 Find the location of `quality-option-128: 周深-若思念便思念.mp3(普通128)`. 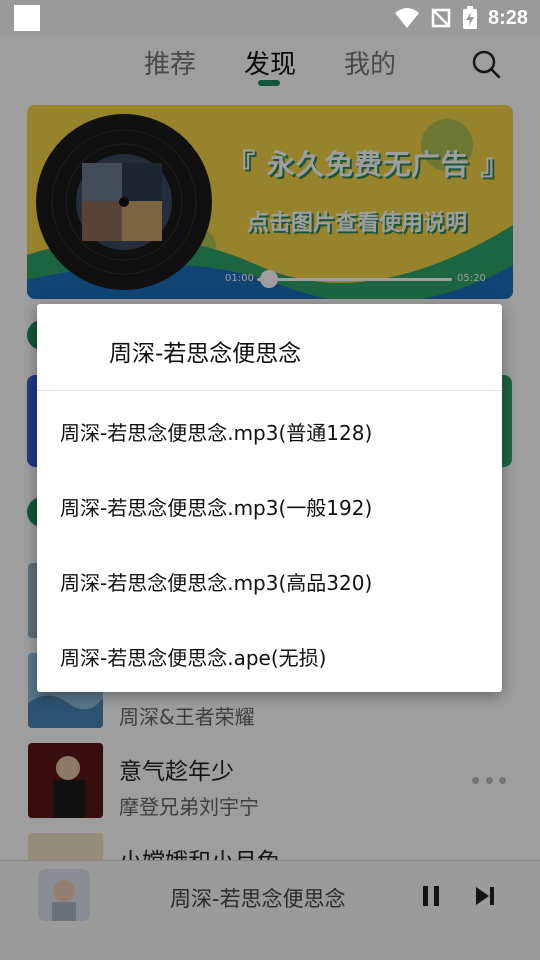

quality-option-128: 周深-若思念便思念.mp3(普通128) is located at coordinates (269, 431).